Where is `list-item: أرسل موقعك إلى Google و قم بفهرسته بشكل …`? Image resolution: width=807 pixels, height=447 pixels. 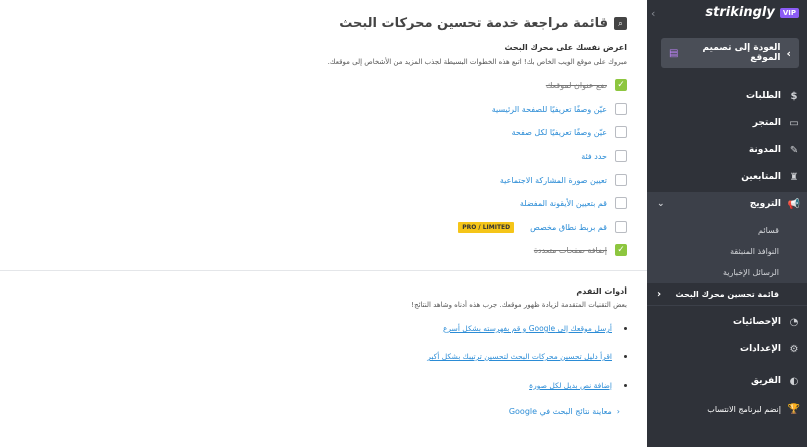 list-item: أرسل موقعك إلى Google و قم بفهرسته بشكل … is located at coordinates (535, 328).